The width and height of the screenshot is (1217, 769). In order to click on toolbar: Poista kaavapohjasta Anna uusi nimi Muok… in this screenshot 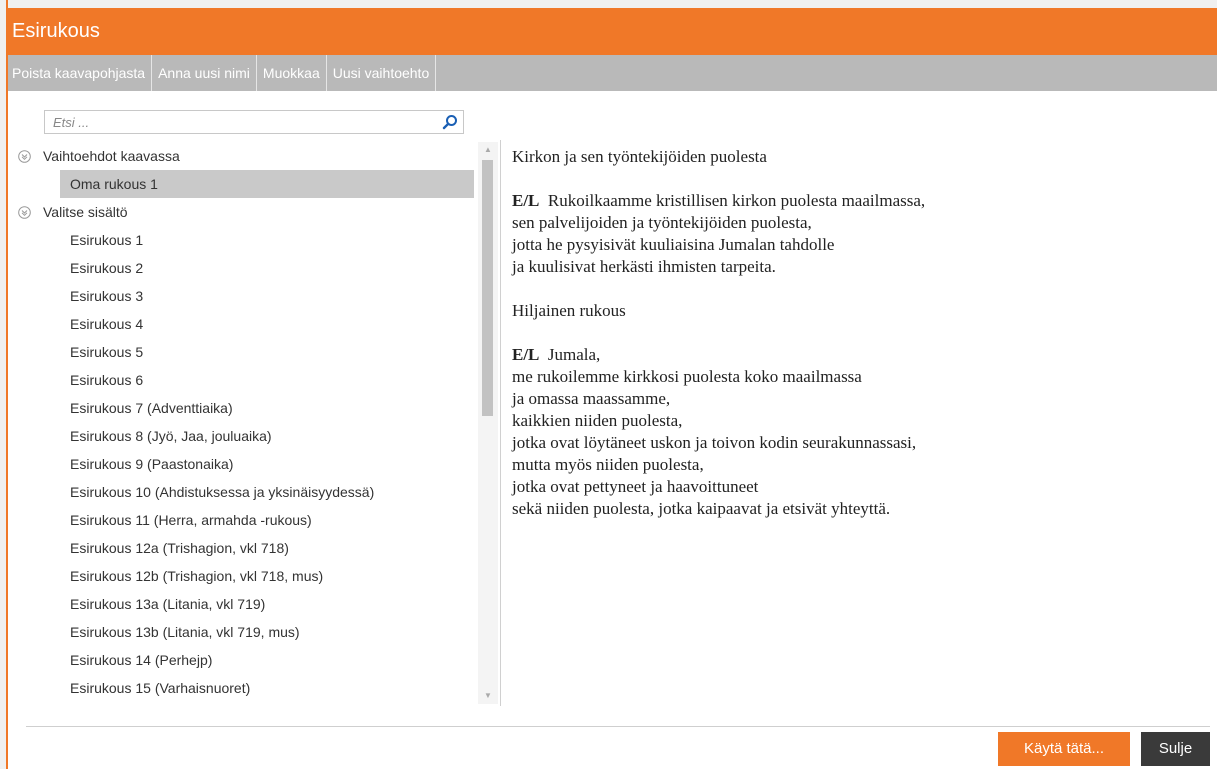, I will do `click(612, 73)`.